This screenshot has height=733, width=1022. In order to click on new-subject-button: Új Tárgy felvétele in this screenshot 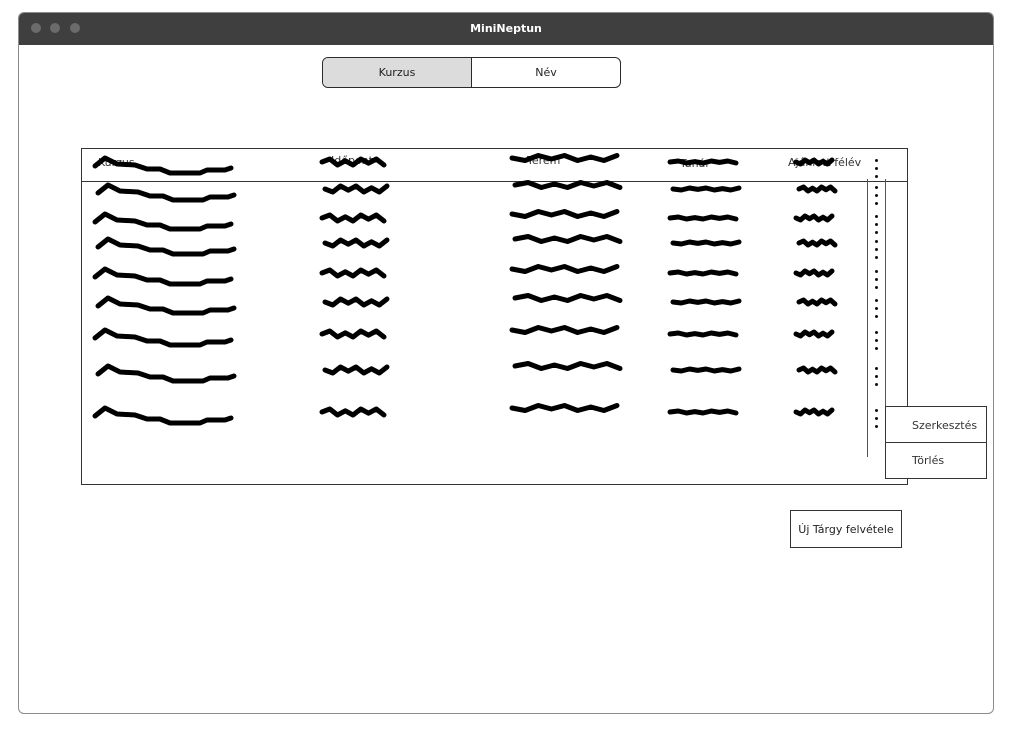, I will do `click(846, 529)`.